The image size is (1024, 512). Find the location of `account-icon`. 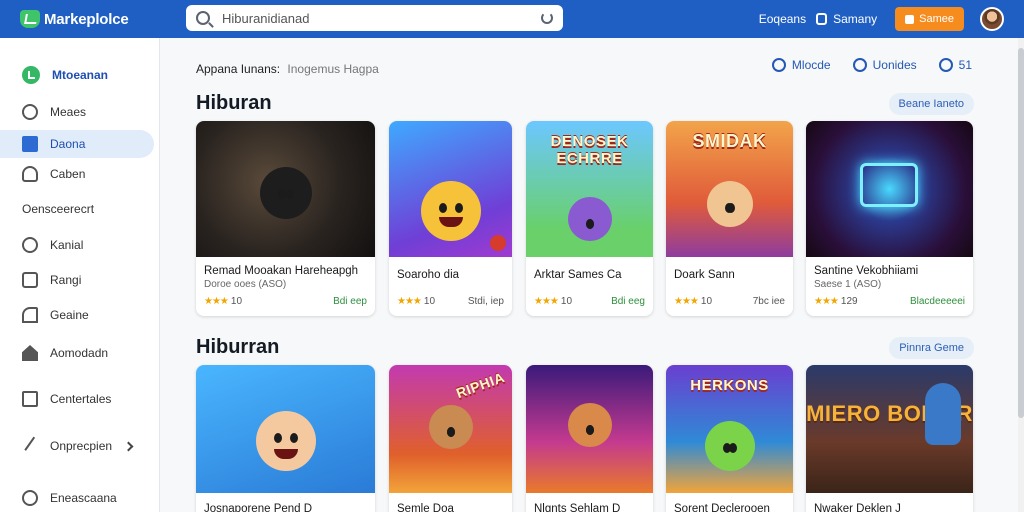

account-icon is located at coordinates (822, 19).